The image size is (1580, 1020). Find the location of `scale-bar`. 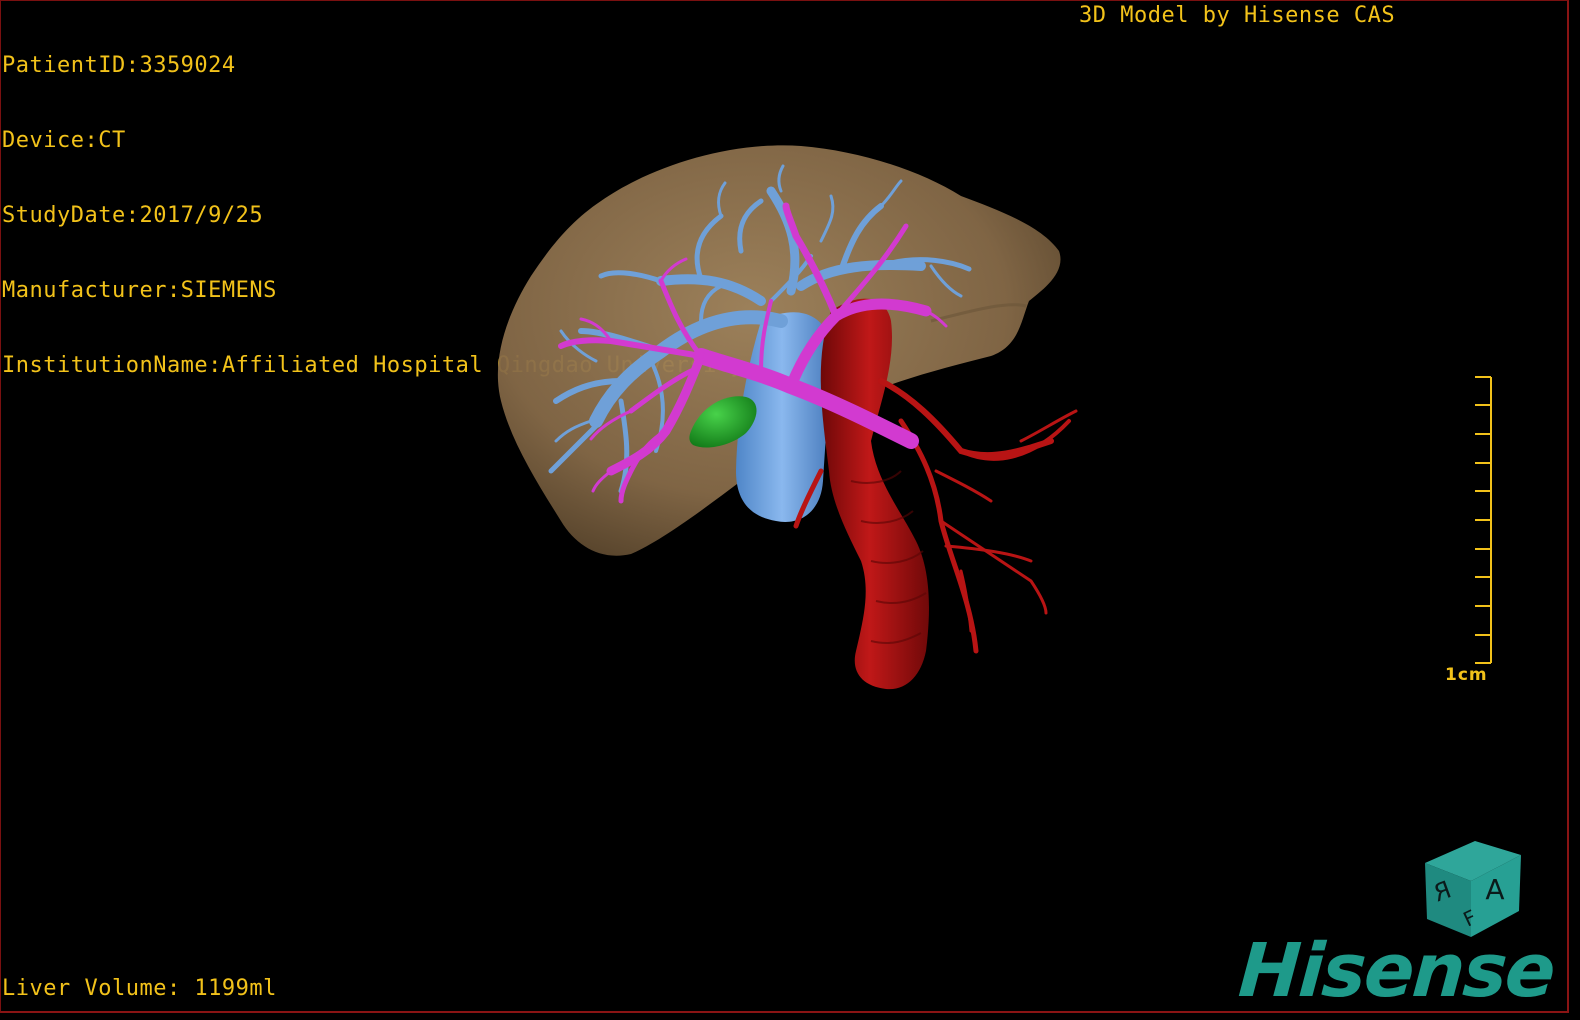

scale-bar is located at coordinates (1483, 520).